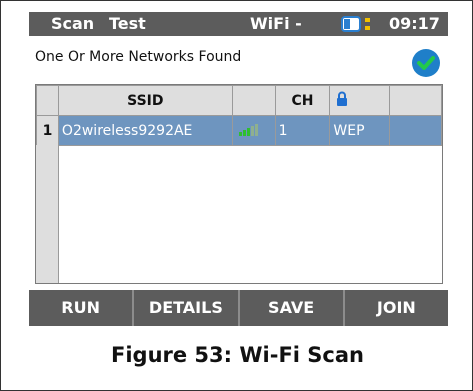 The height and width of the screenshot is (391, 473). I want to click on table-row: 1 O2wireless9292AE 1 WEP, so click(239, 130).